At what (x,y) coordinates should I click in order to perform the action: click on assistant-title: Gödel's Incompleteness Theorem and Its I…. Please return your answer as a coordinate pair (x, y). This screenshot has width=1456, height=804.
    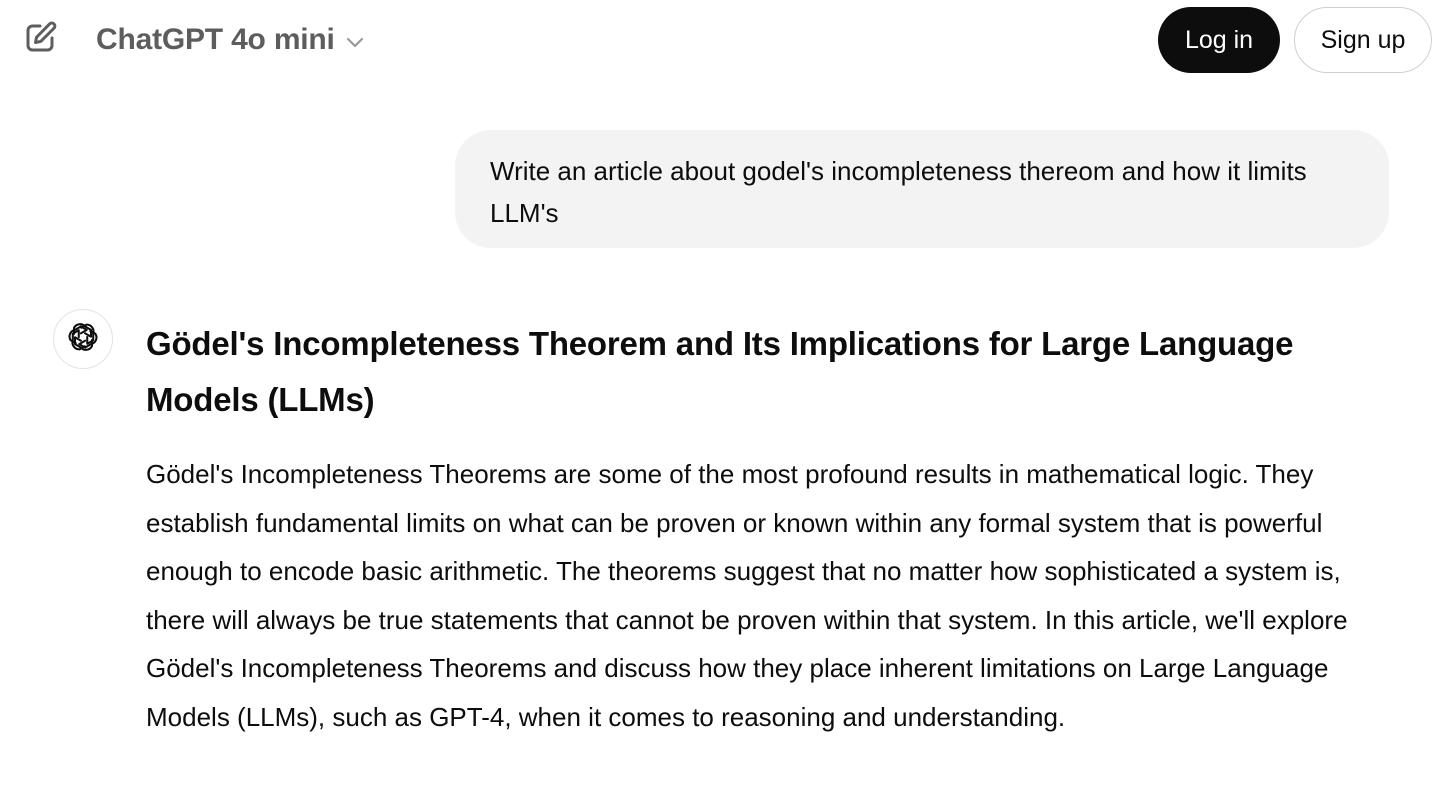
    Looking at the image, I should click on (720, 371).